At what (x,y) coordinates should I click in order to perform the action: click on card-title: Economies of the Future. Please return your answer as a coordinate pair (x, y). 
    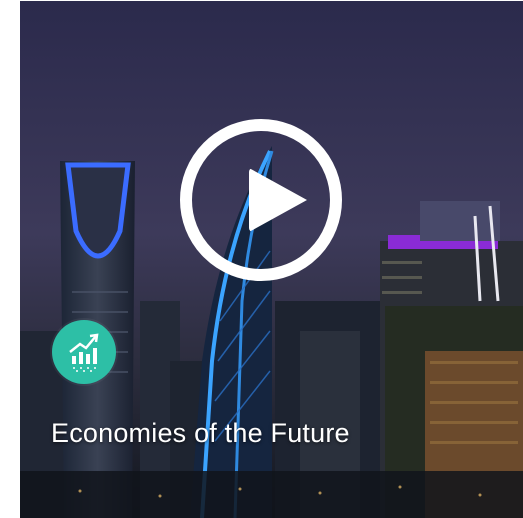
    Looking at the image, I should click on (200, 433).